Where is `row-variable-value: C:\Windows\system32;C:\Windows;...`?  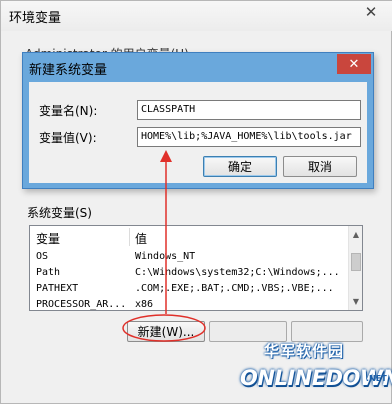
row-variable-value: C:\Windows\system32;C:\Windows;... is located at coordinates (237, 272).